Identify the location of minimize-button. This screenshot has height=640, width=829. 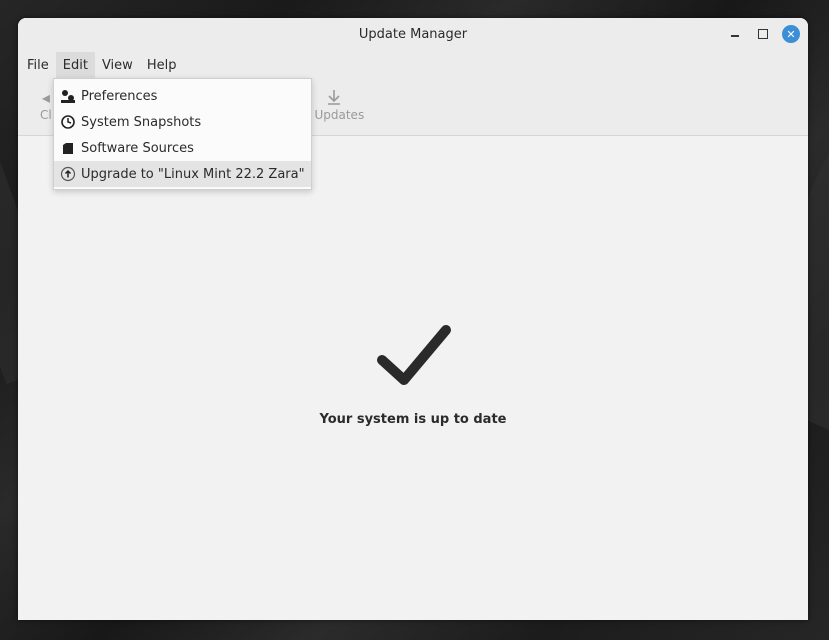
(735, 34).